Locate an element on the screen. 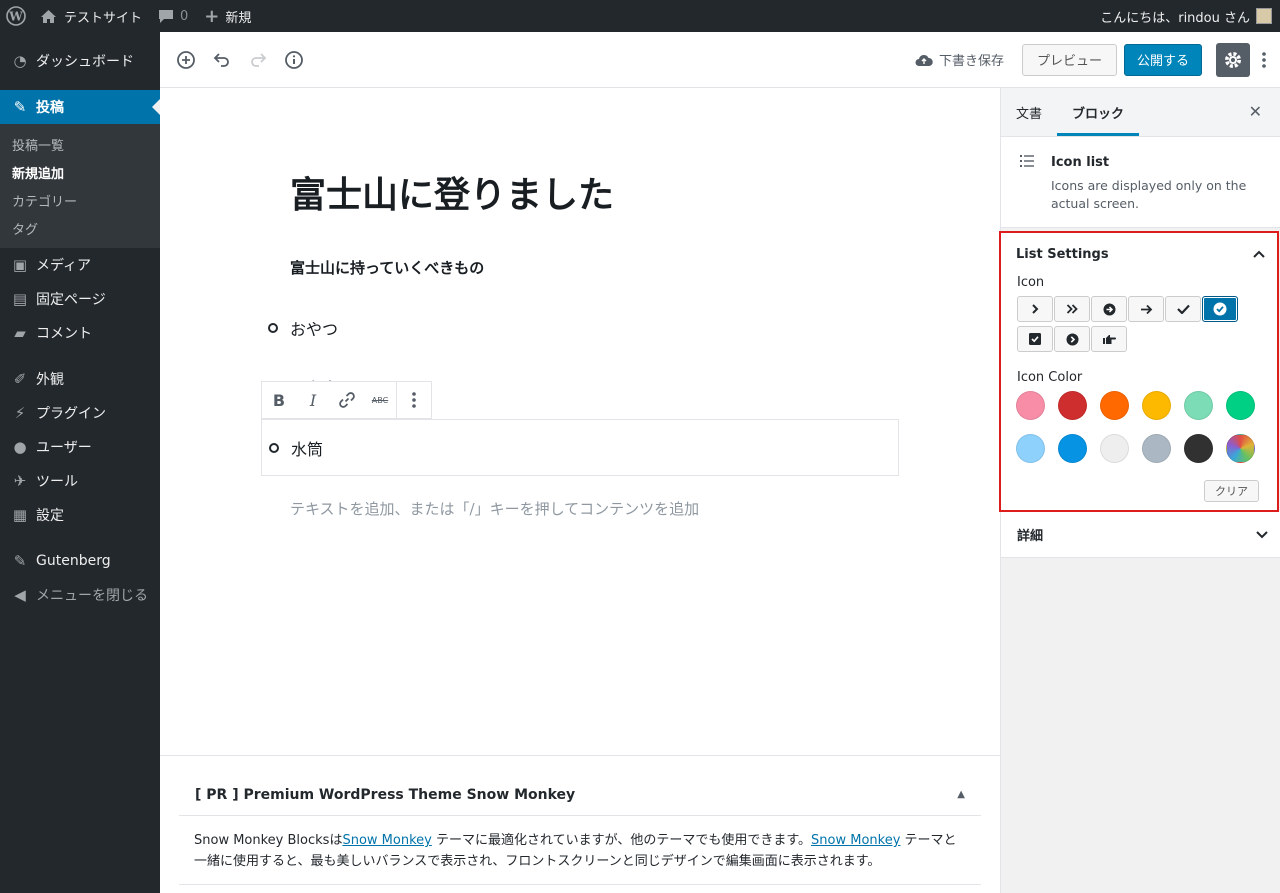 The height and width of the screenshot is (893, 1280). wordpress-logo-icon: W is located at coordinates (16, 16).